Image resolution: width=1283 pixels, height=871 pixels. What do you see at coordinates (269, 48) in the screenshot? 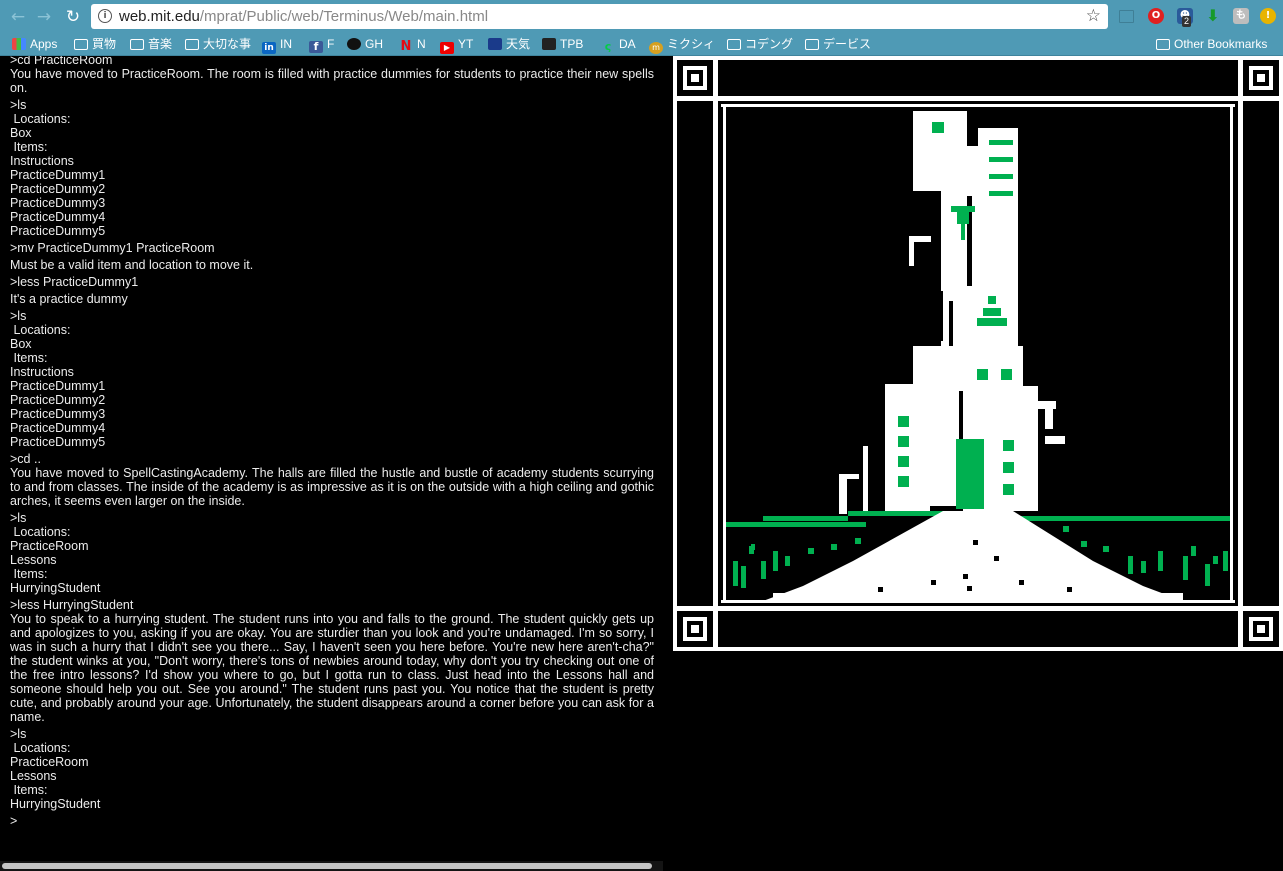
I see `linkedin-icon: in` at bounding box center [269, 48].